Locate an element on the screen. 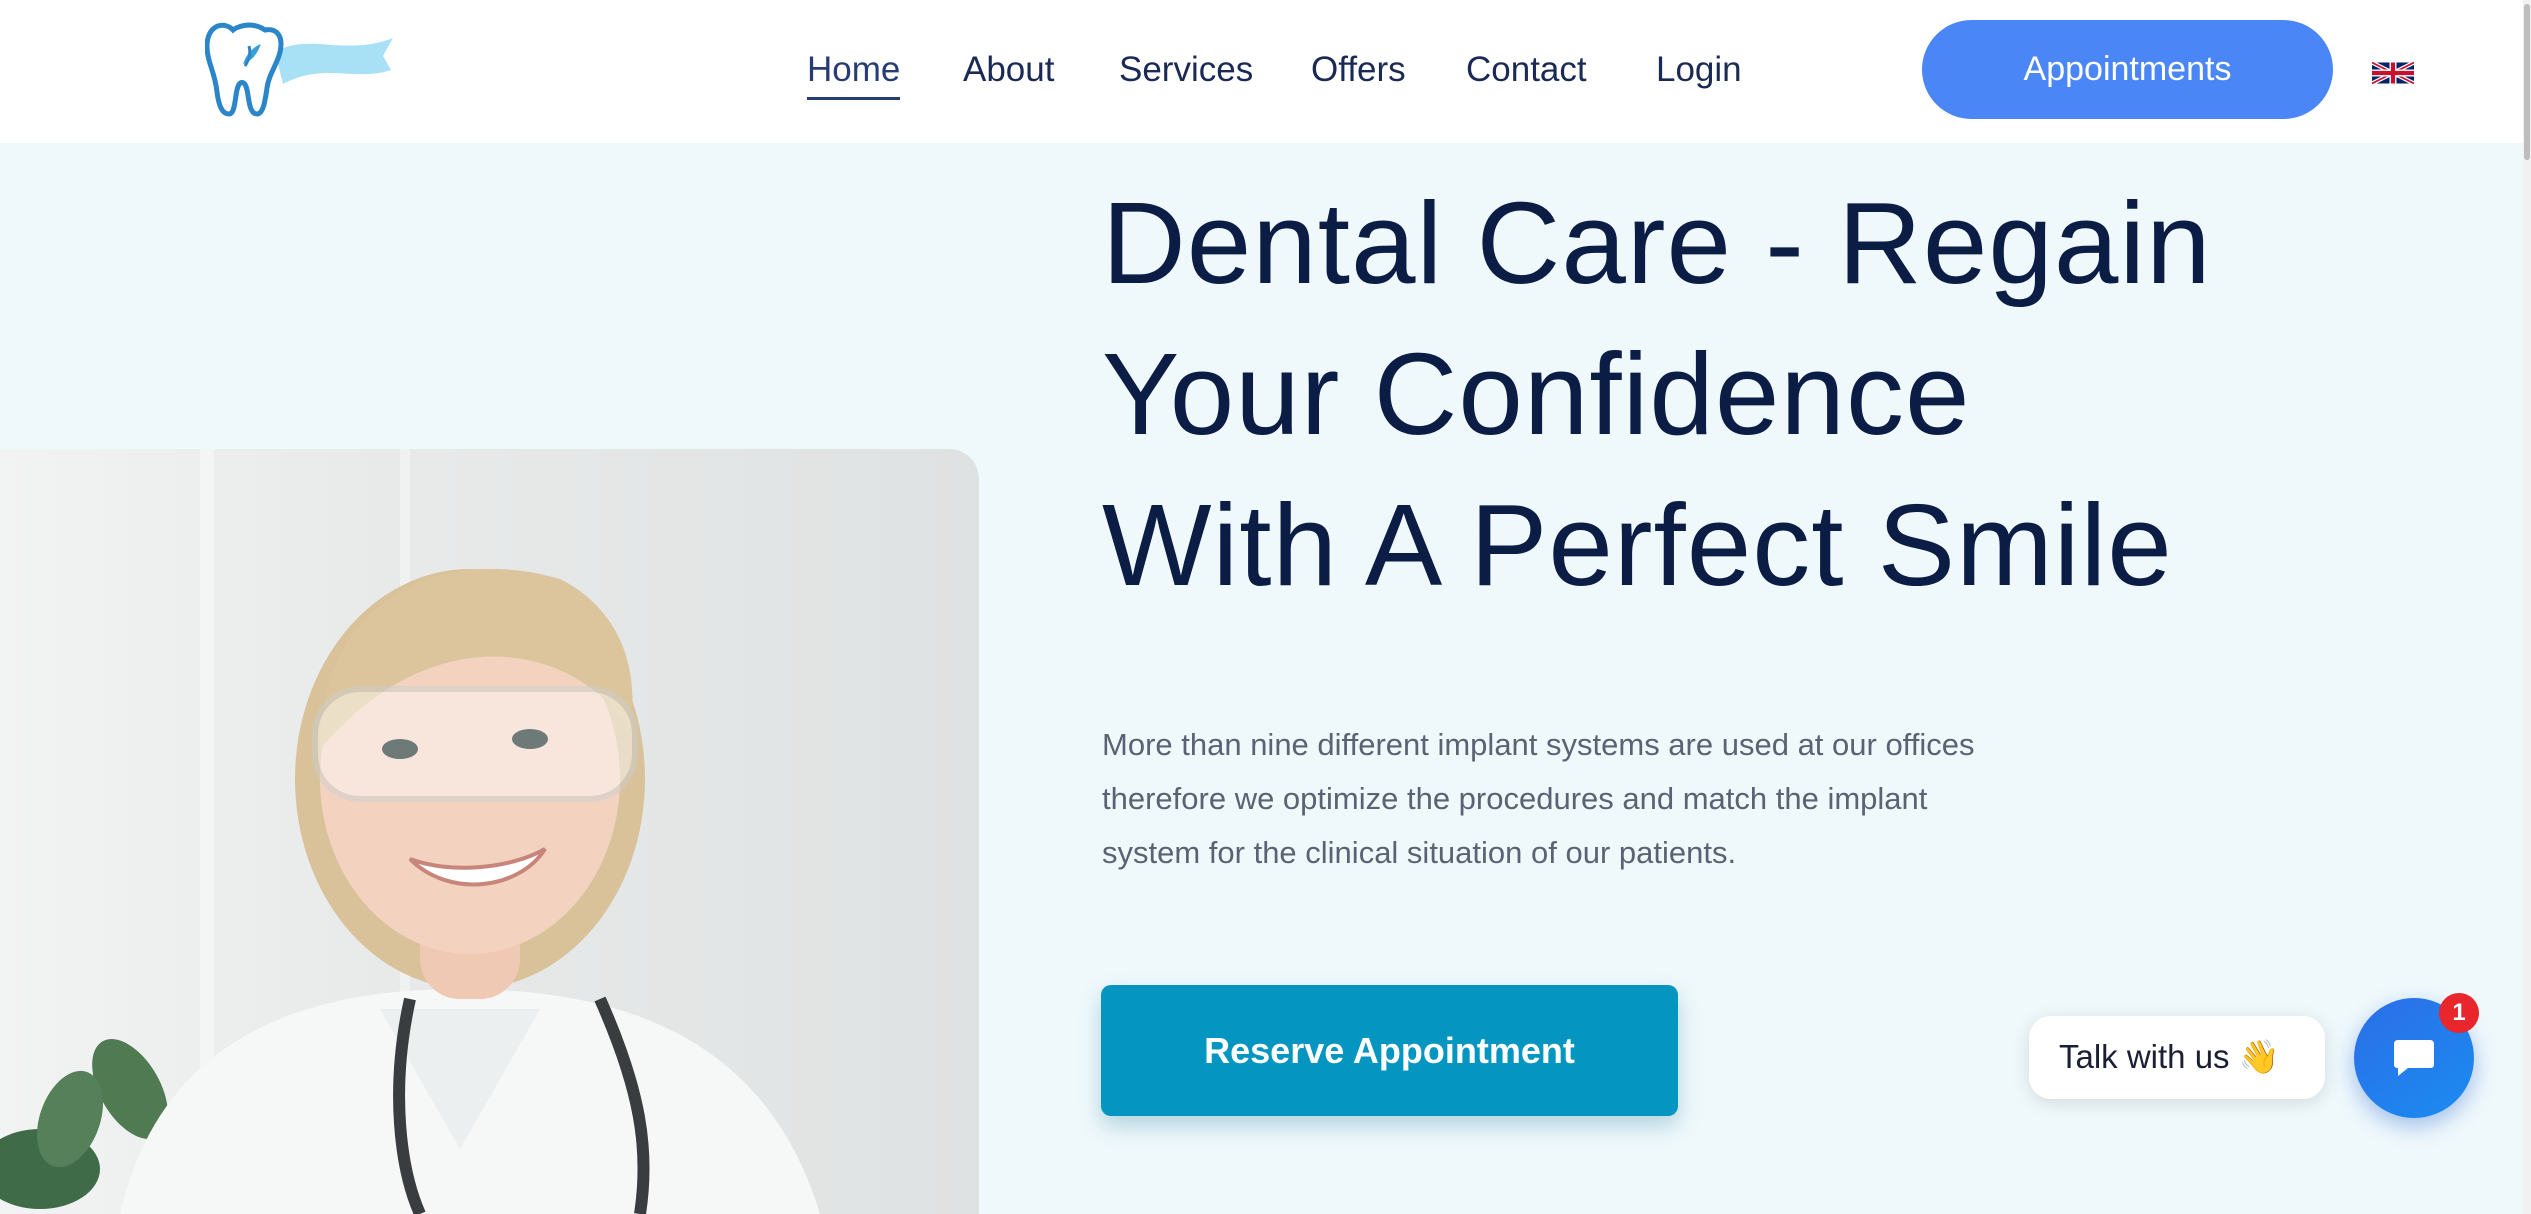 Image resolution: width=2531 pixels, height=1214 pixels. chat-bubble-icon is located at coordinates (2414, 1058).